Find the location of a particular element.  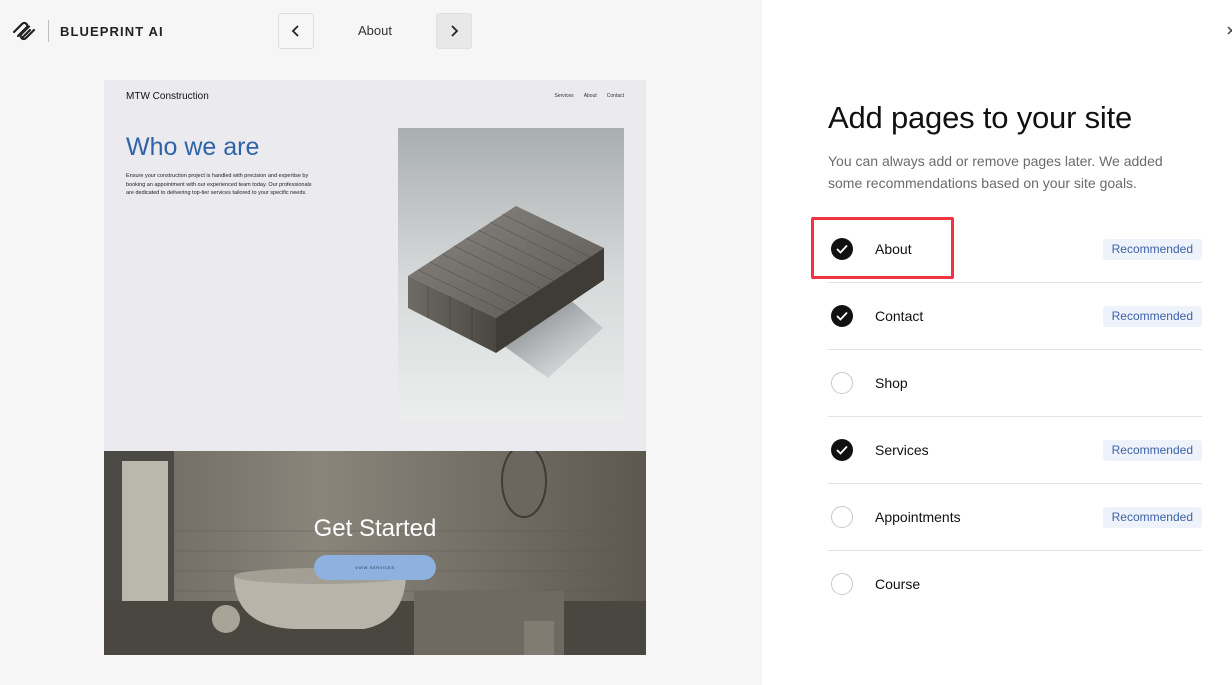

page-option-shop: Shop is located at coordinates (1015, 383).